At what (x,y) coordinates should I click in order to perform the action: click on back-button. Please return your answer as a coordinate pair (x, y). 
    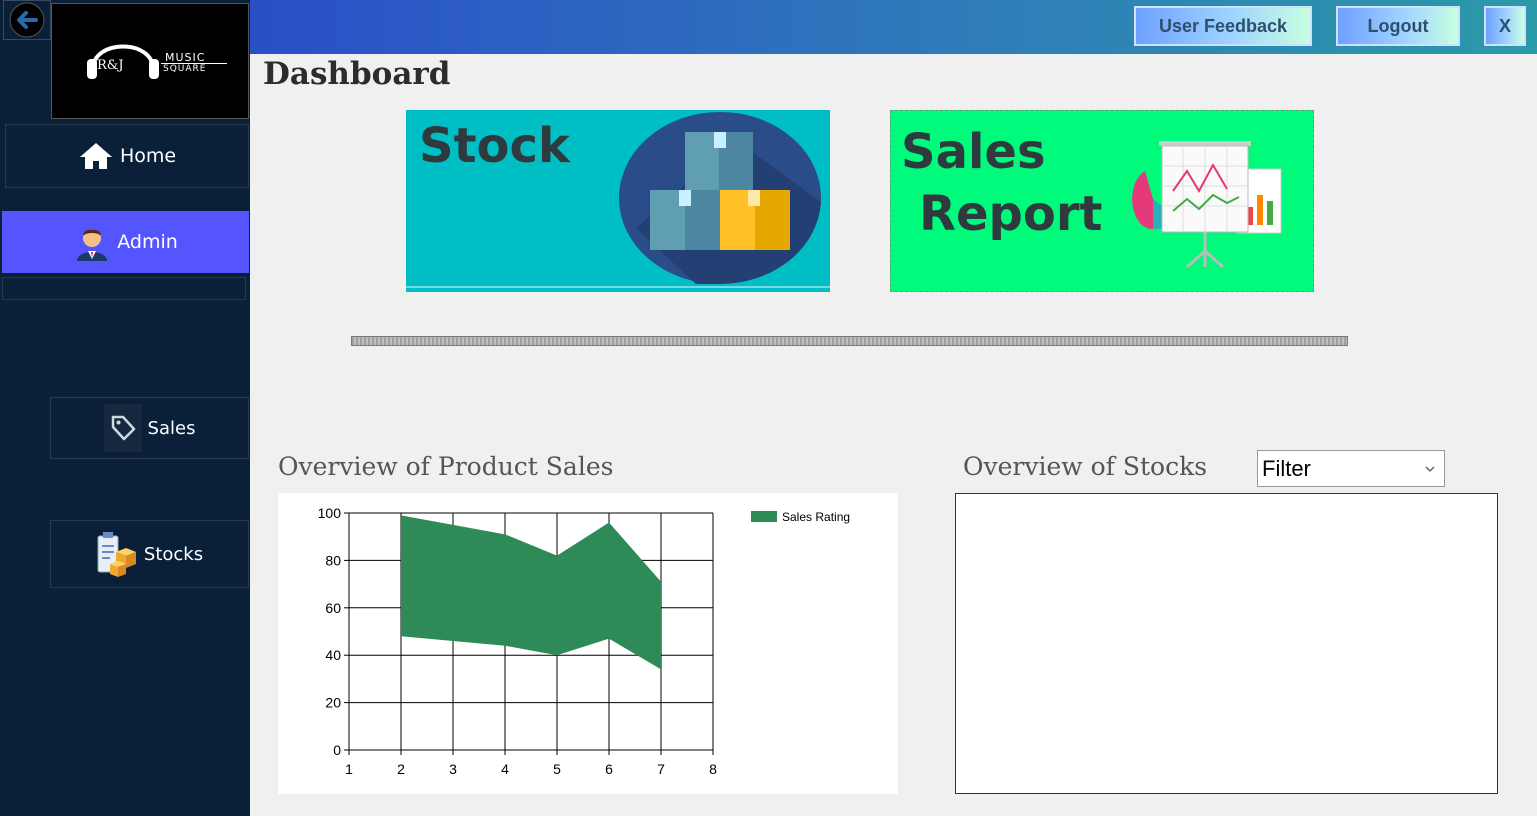
    Looking at the image, I should click on (27, 20).